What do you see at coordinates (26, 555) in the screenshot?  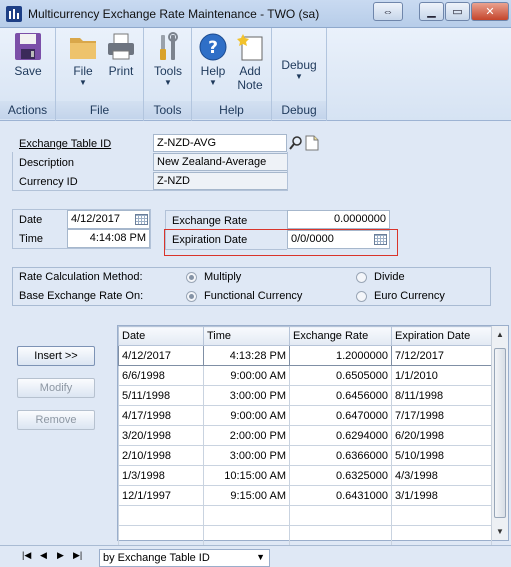 I see `first-record-icon: |◀` at bounding box center [26, 555].